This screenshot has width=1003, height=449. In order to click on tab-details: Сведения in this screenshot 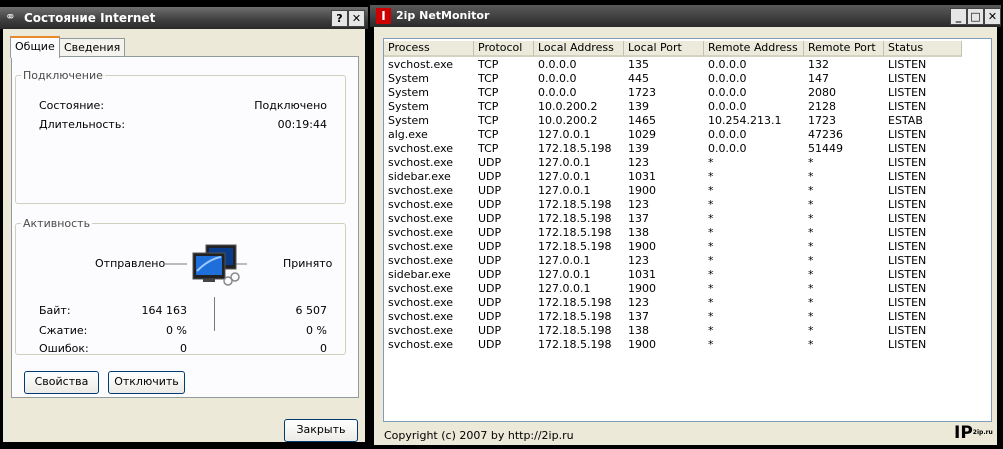, I will do `click(92, 47)`.